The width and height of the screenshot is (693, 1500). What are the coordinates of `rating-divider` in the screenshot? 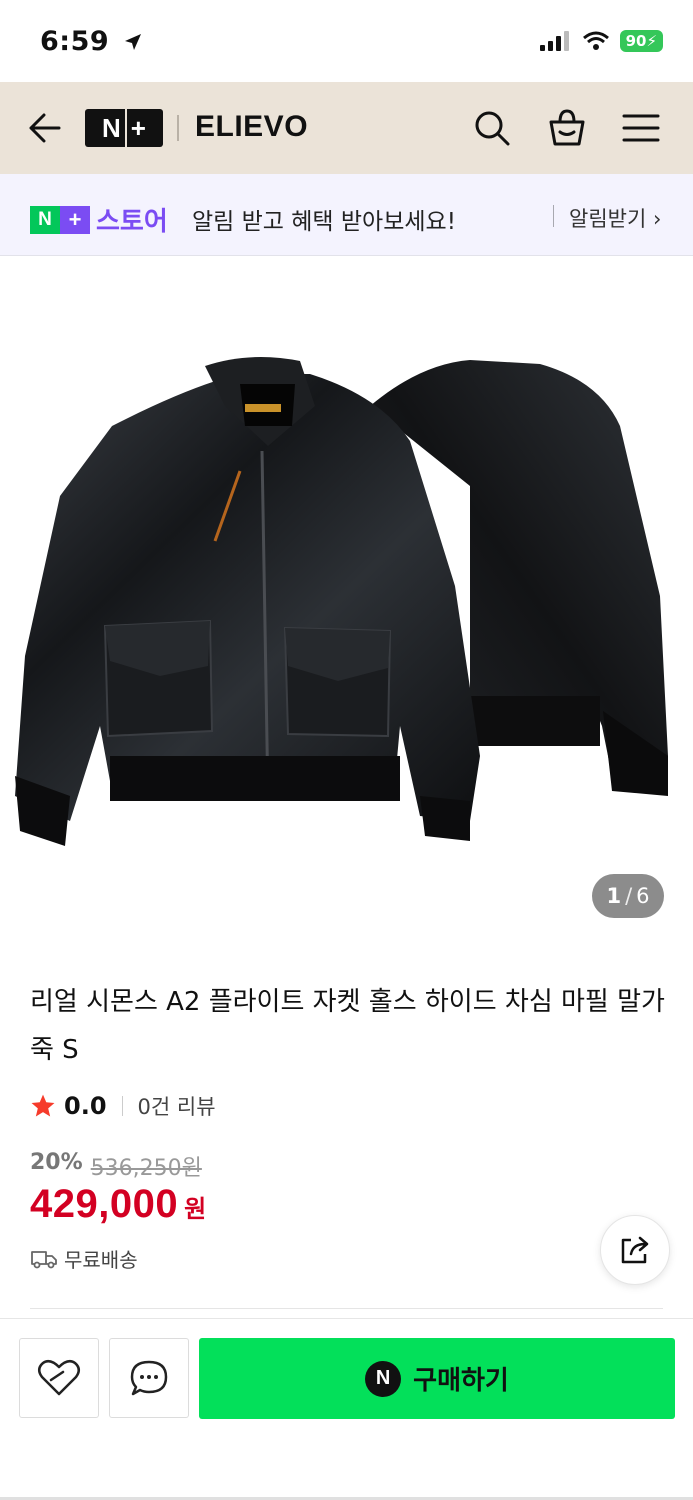 It's located at (122, 1106).